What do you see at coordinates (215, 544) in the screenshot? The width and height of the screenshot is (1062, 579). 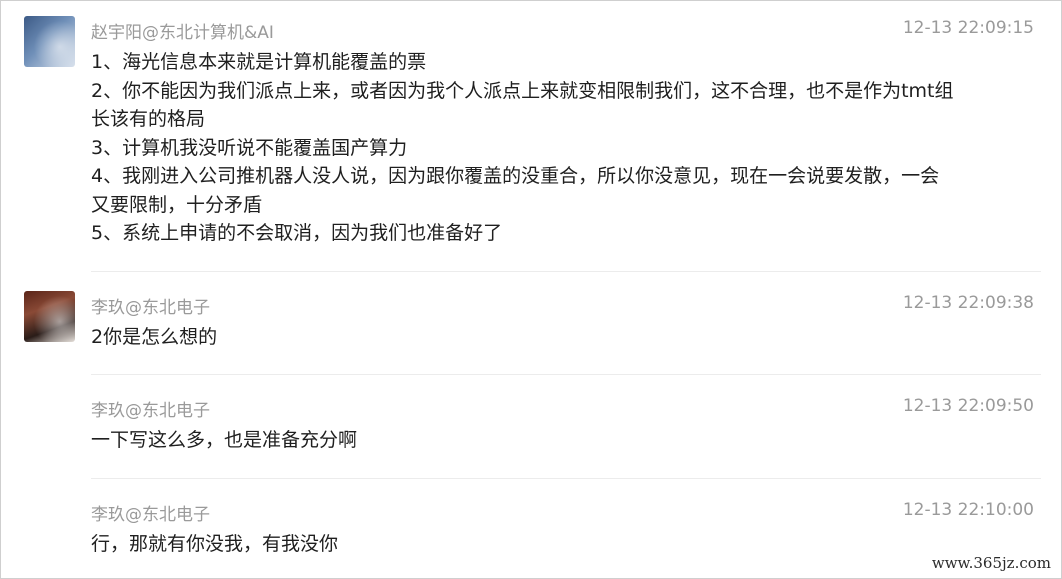 I see `message-line: 行，那就有你没我，有我没你` at bounding box center [215, 544].